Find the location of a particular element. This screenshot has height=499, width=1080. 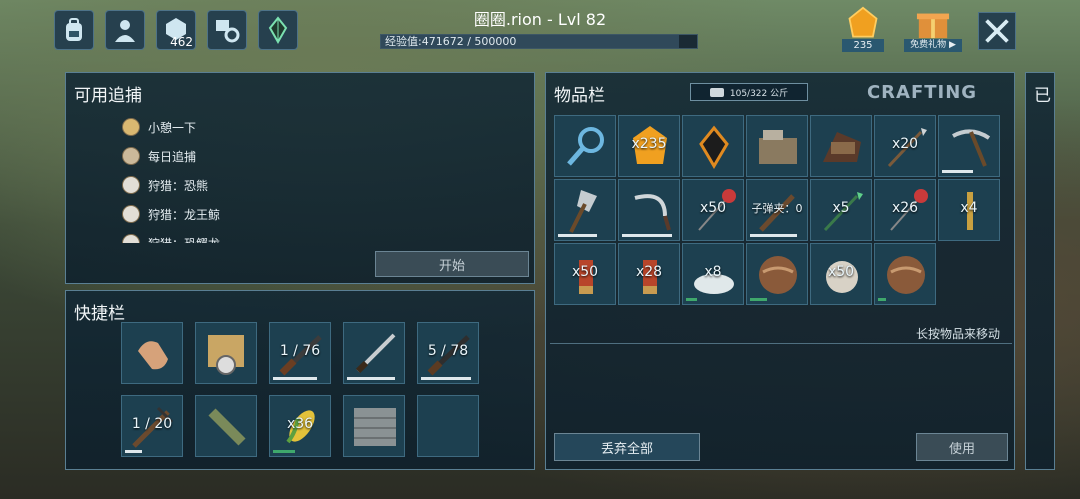

move-hint: 长按物品来移动 is located at coordinates (957, 334).